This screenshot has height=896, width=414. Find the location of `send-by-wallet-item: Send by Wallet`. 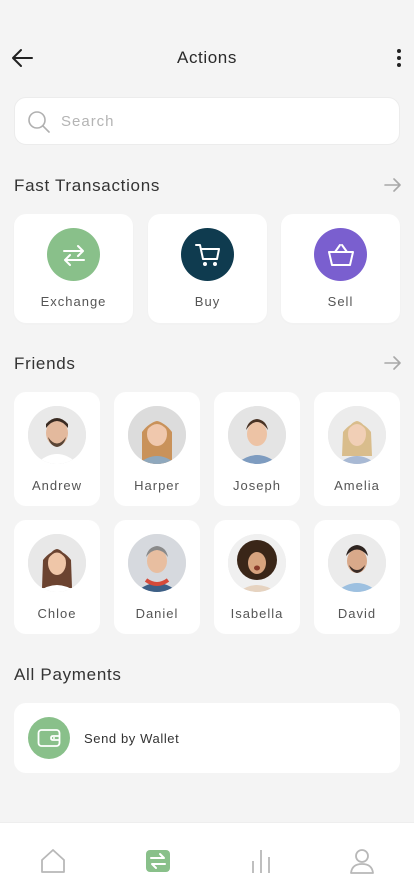

send-by-wallet-item: Send by Wallet is located at coordinates (207, 738).